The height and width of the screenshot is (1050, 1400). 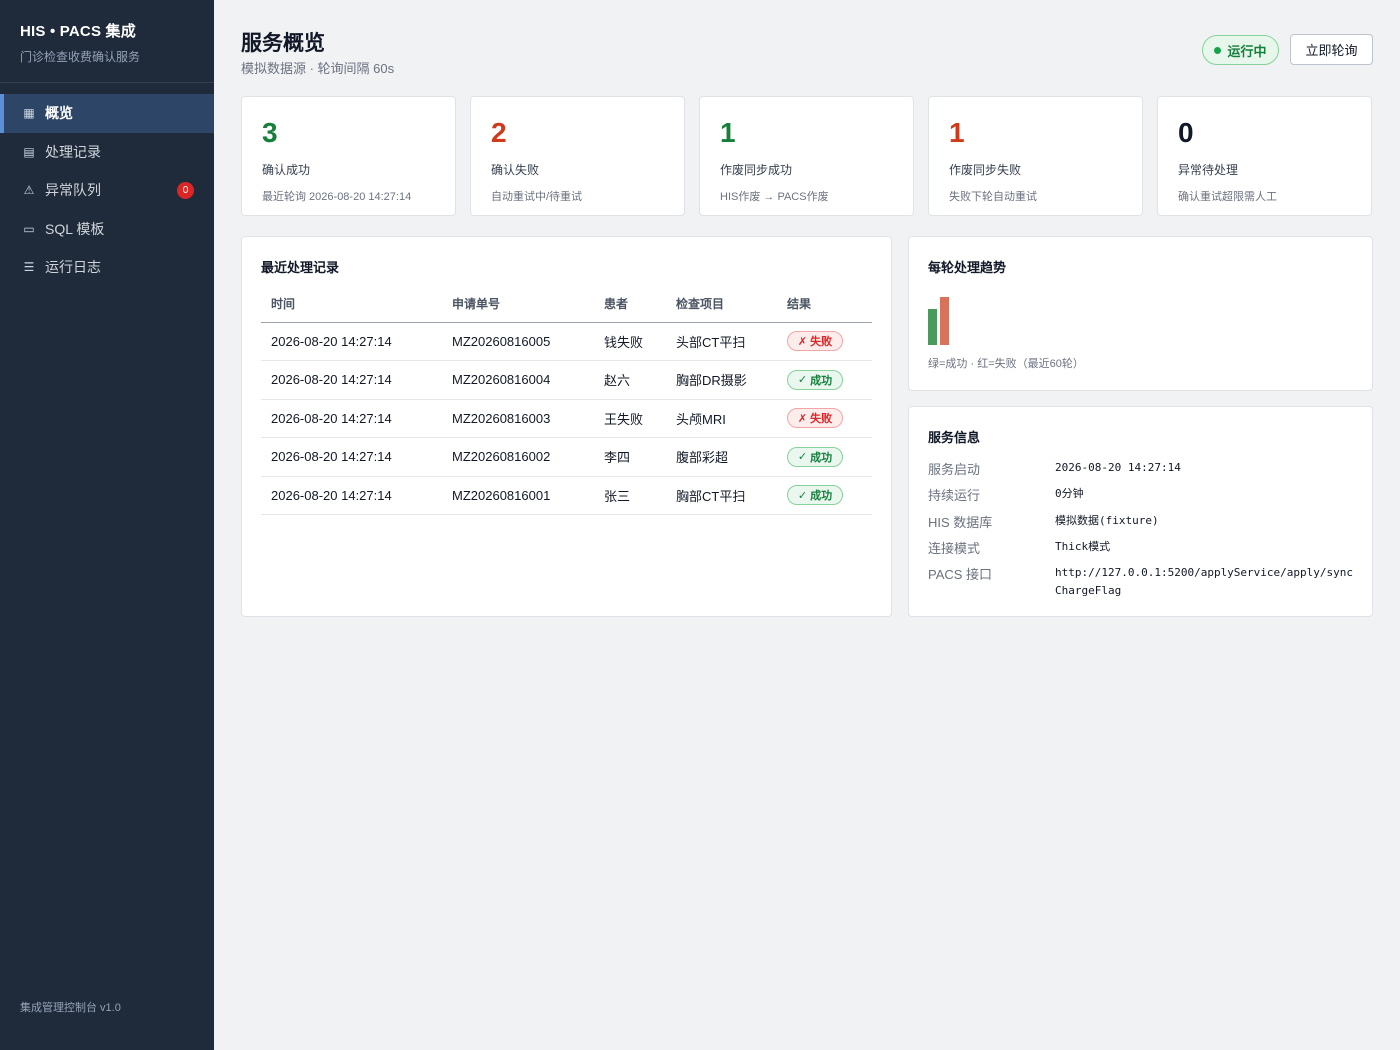 I want to click on panel-title: 每轮处理趋势, so click(x=967, y=267).